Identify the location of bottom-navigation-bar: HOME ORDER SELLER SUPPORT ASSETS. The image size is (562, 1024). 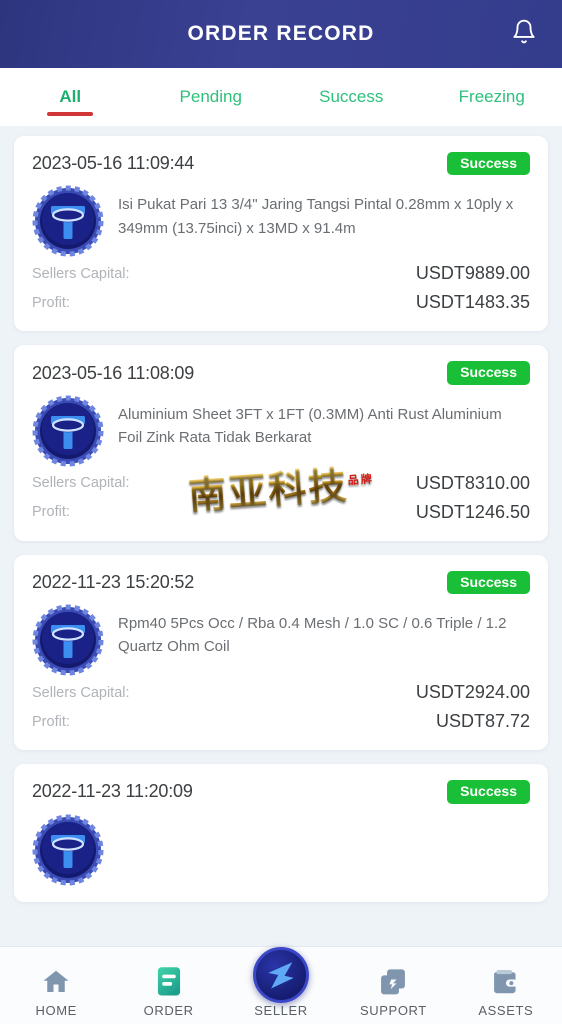
(281, 985).